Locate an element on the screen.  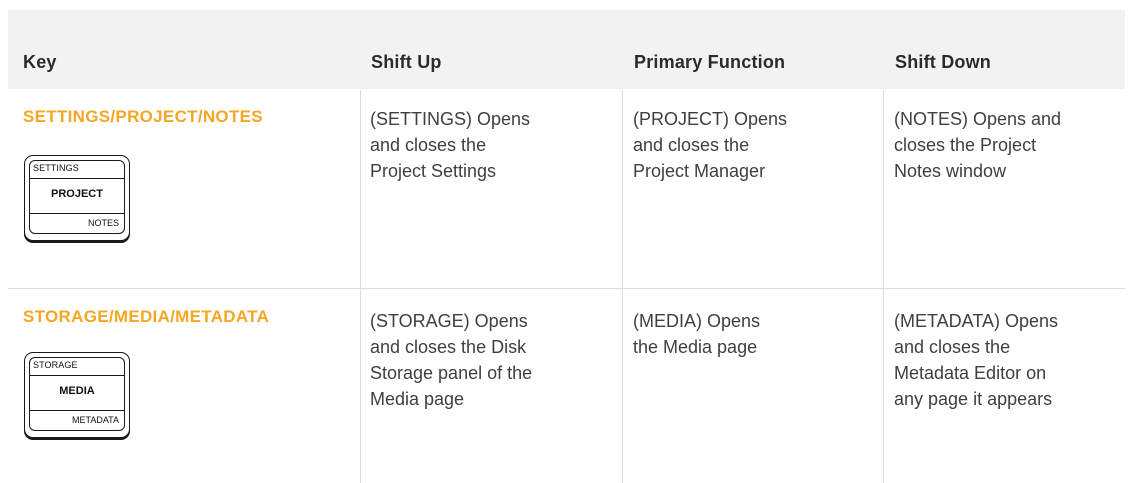
storage-media-metadata-keycap: STORAGE MEDIA METADATA is located at coordinates (77, 395).